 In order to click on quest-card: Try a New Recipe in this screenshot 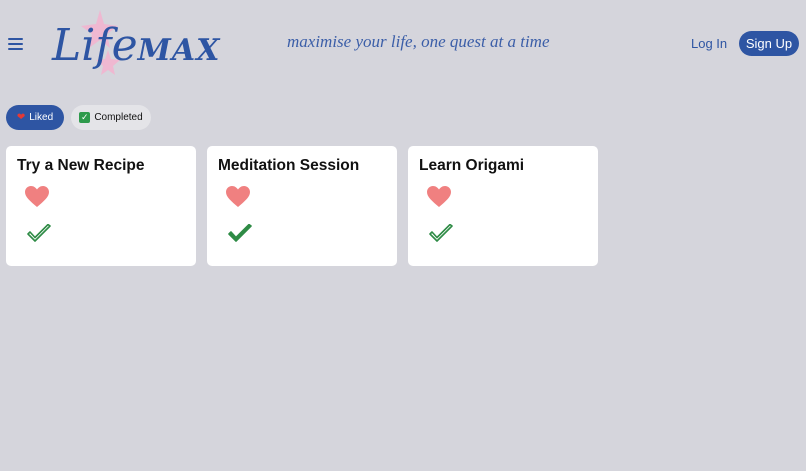, I will do `click(101, 206)`.